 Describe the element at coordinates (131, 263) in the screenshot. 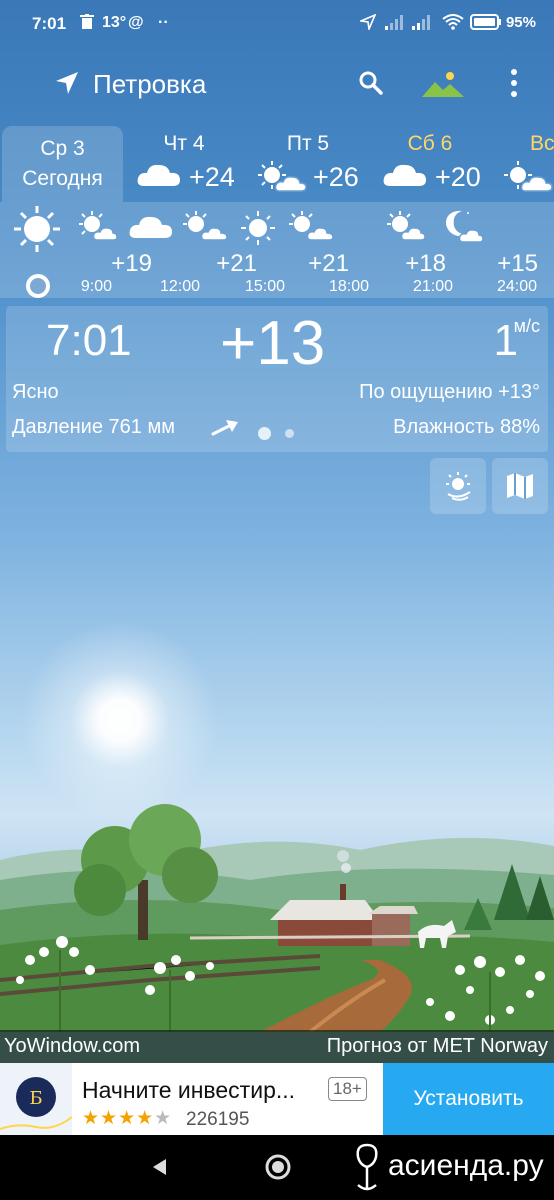

I see `hour-temp: +19` at that location.